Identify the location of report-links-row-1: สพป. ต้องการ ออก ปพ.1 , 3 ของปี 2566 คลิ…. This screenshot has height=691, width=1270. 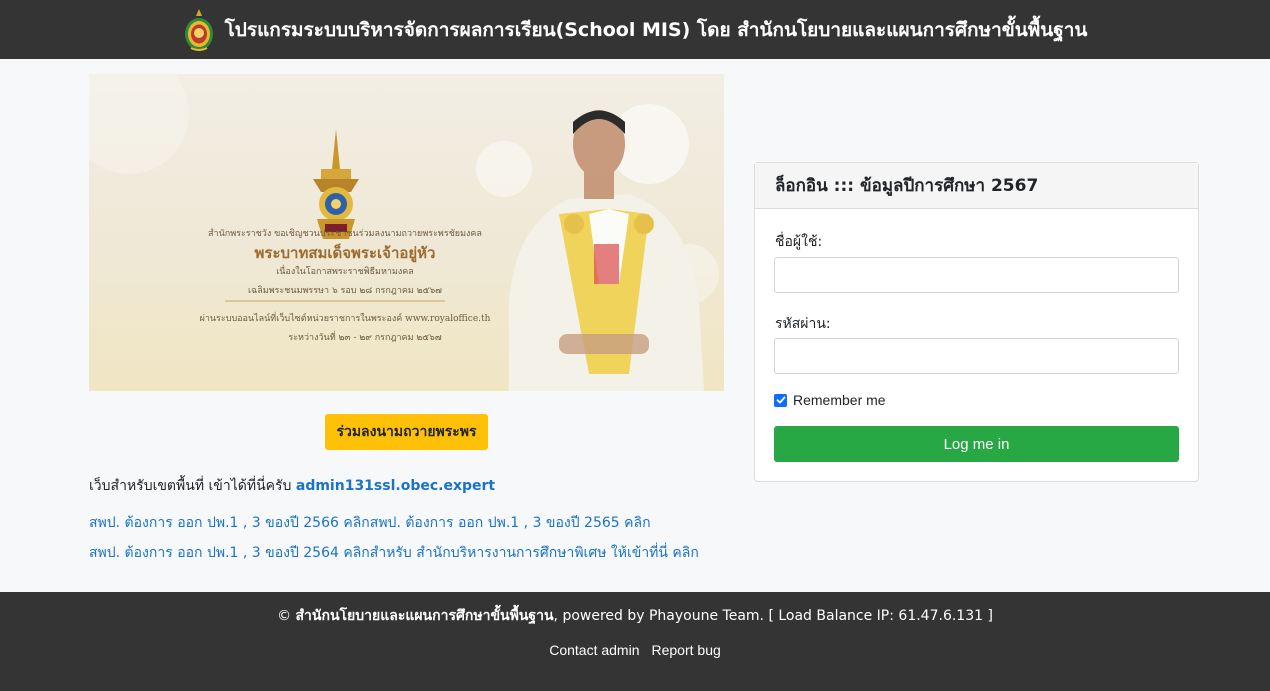
(370, 523).